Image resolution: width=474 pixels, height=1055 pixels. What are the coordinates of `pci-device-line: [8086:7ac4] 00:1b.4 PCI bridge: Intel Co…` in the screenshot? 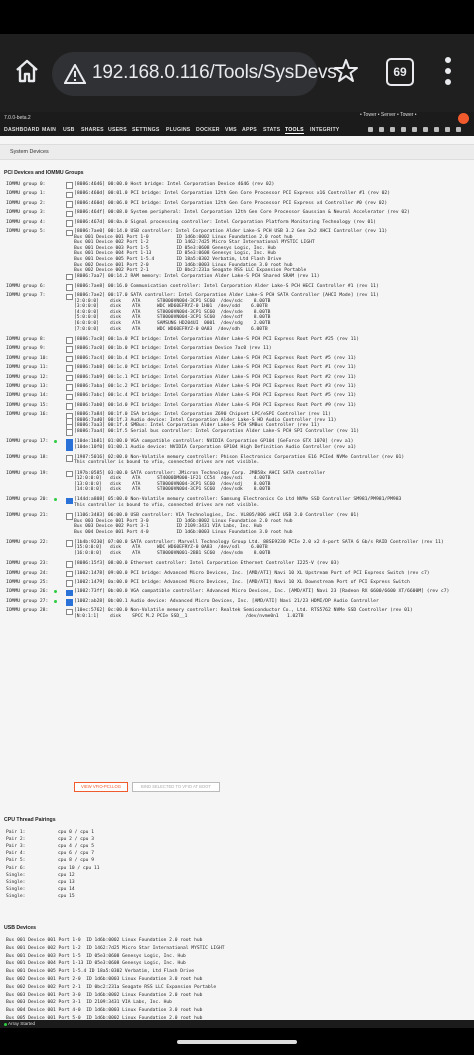 It's located at (215, 358).